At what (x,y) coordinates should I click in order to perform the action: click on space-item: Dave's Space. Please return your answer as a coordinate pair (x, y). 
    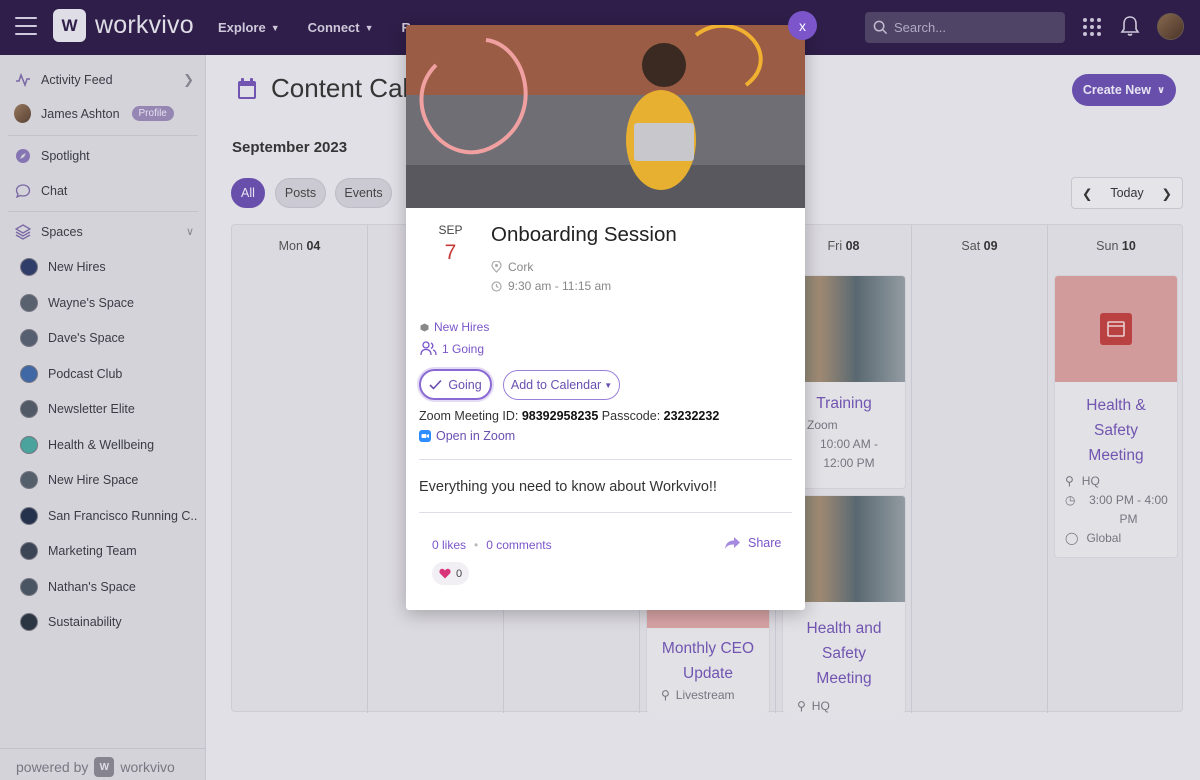
    Looking at the image, I should click on (109, 338).